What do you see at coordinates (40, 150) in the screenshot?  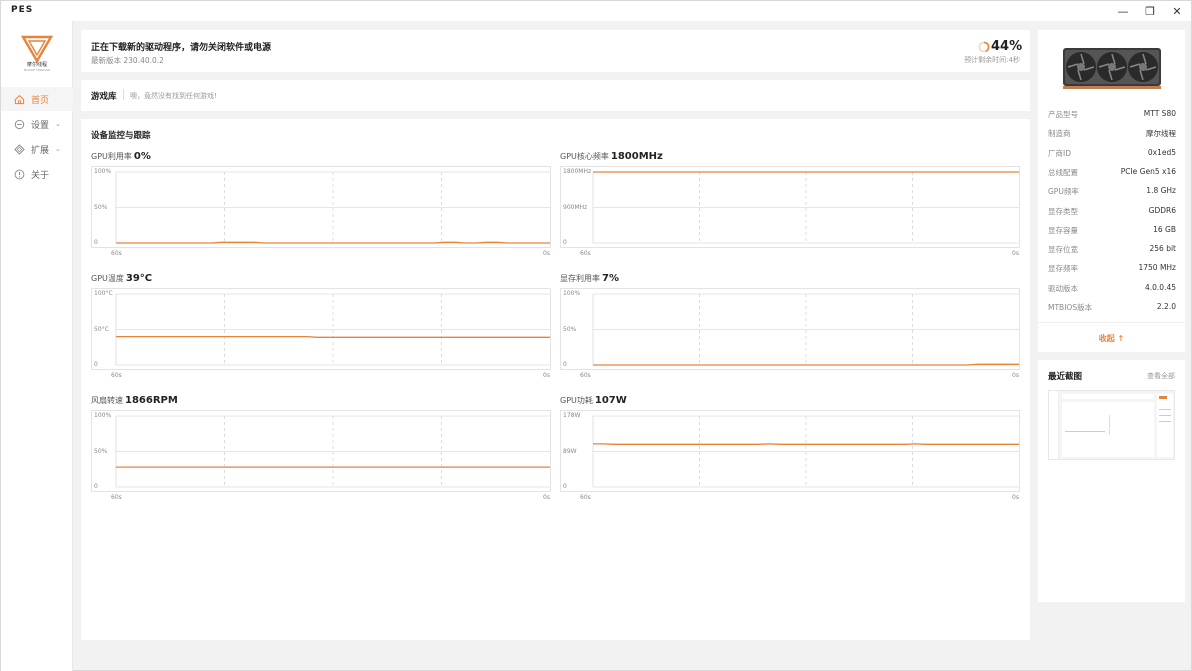 I see `sidebar-item-label: 扩展` at bounding box center [40, 150].